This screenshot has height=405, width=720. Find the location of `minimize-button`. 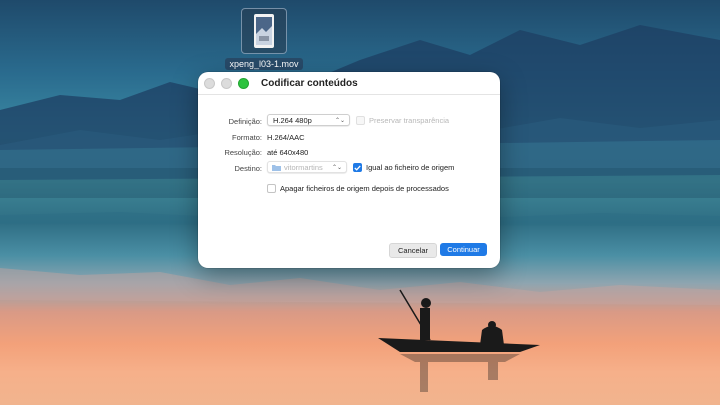

minimize-button is located at coordinates (226, 83).